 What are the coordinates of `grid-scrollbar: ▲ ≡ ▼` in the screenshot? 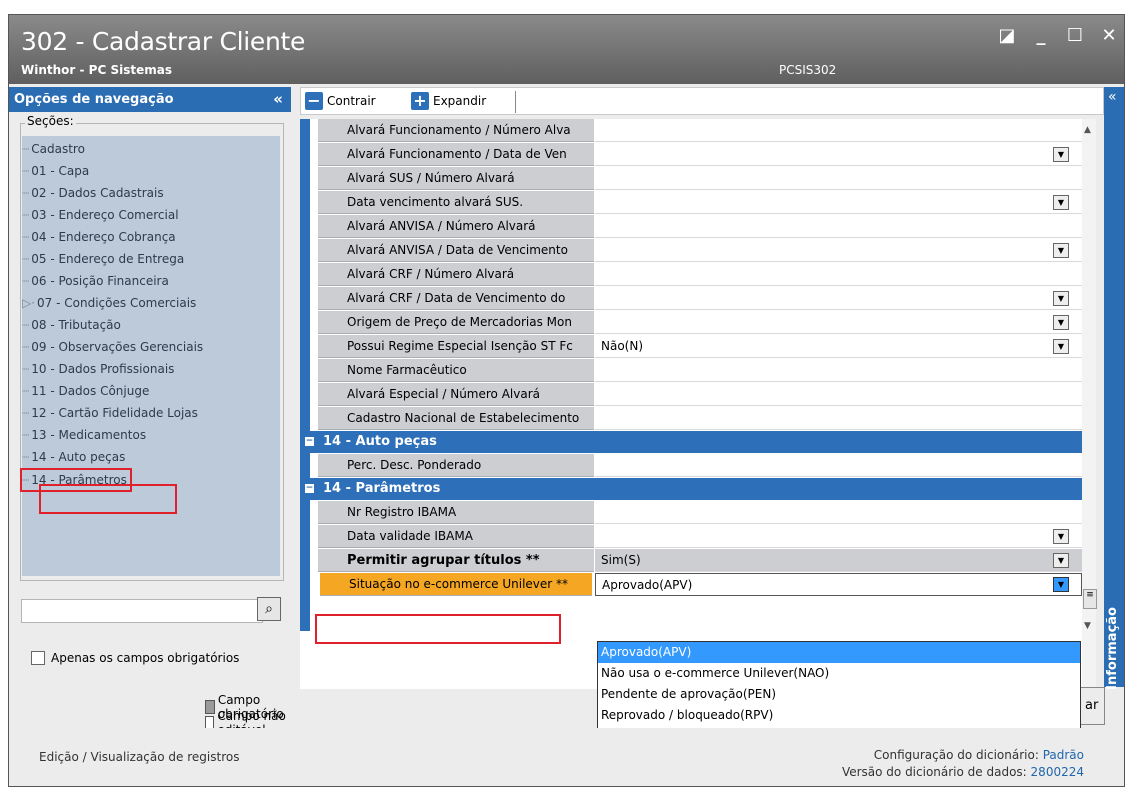 It's located at (1089, 404).